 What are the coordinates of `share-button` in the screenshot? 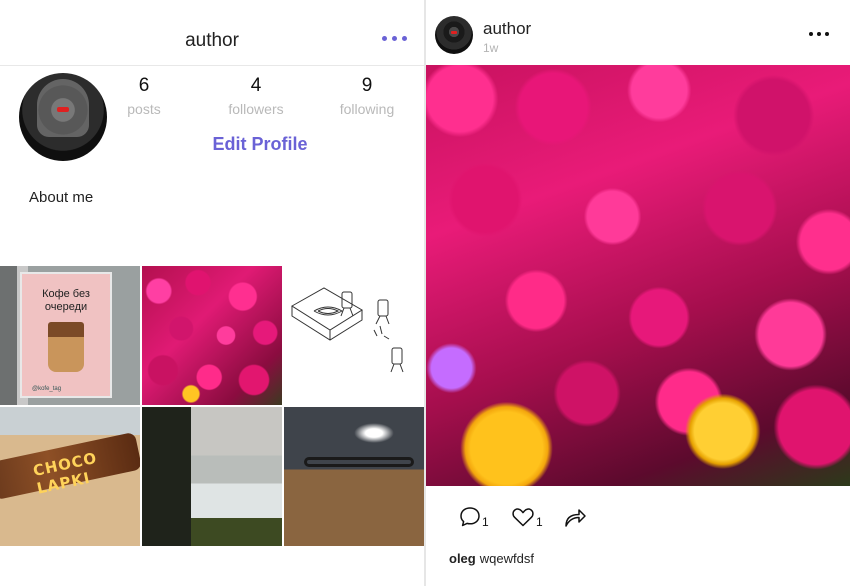 It's located at (575, 515).